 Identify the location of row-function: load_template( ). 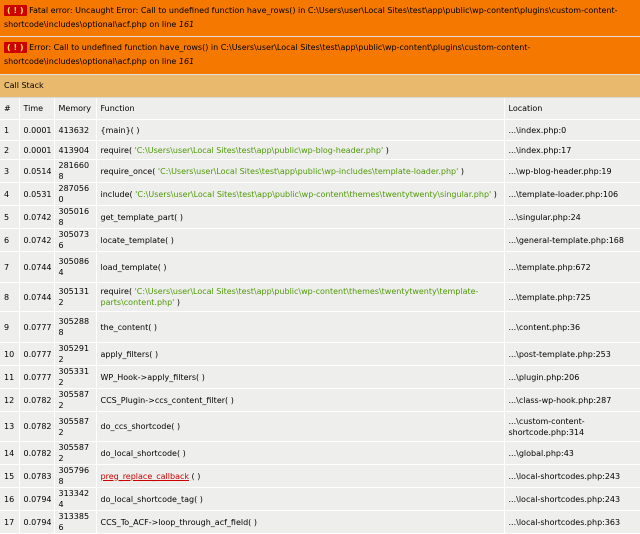
(300, 267).